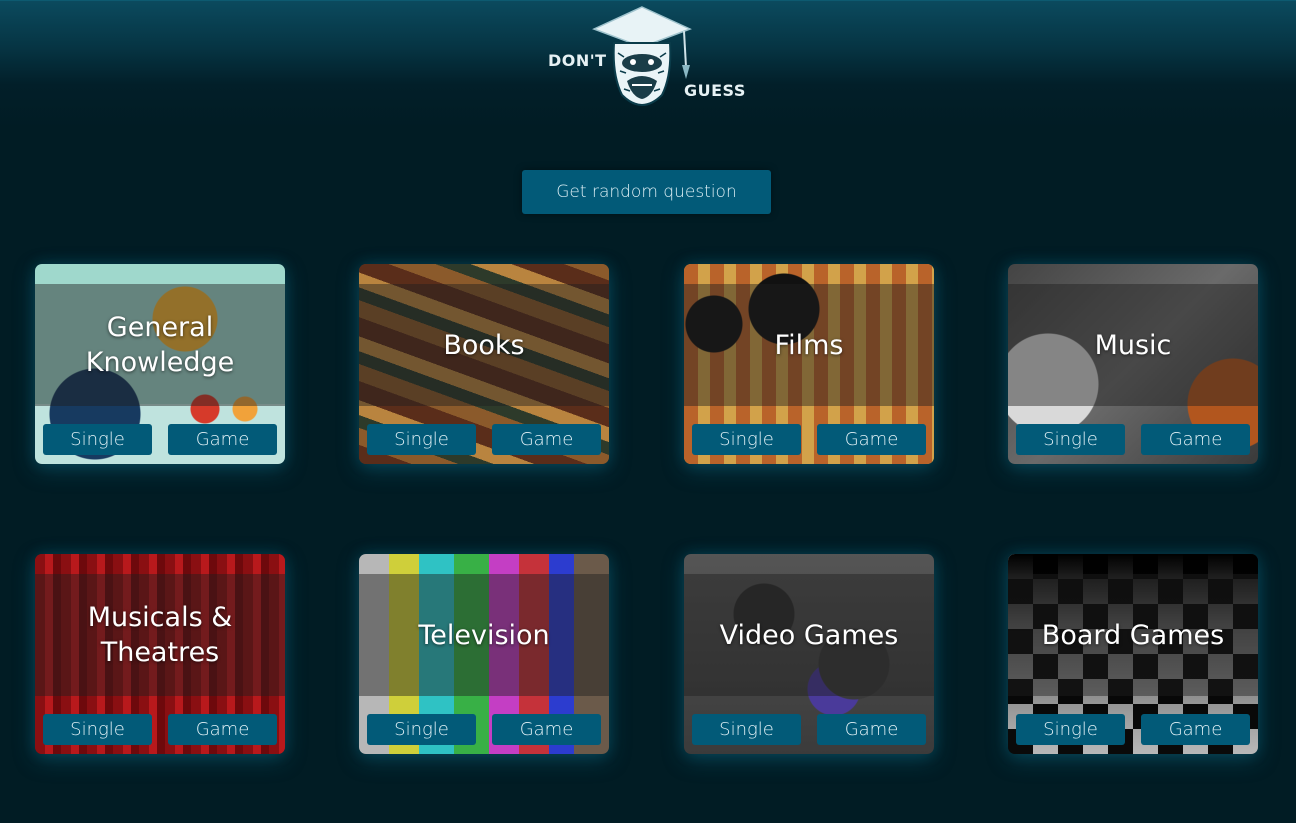  What do you see at coordinates (160, 345) in the screenshot?
I see `category-title: General Knowledge` at bounding box center [160, 345].